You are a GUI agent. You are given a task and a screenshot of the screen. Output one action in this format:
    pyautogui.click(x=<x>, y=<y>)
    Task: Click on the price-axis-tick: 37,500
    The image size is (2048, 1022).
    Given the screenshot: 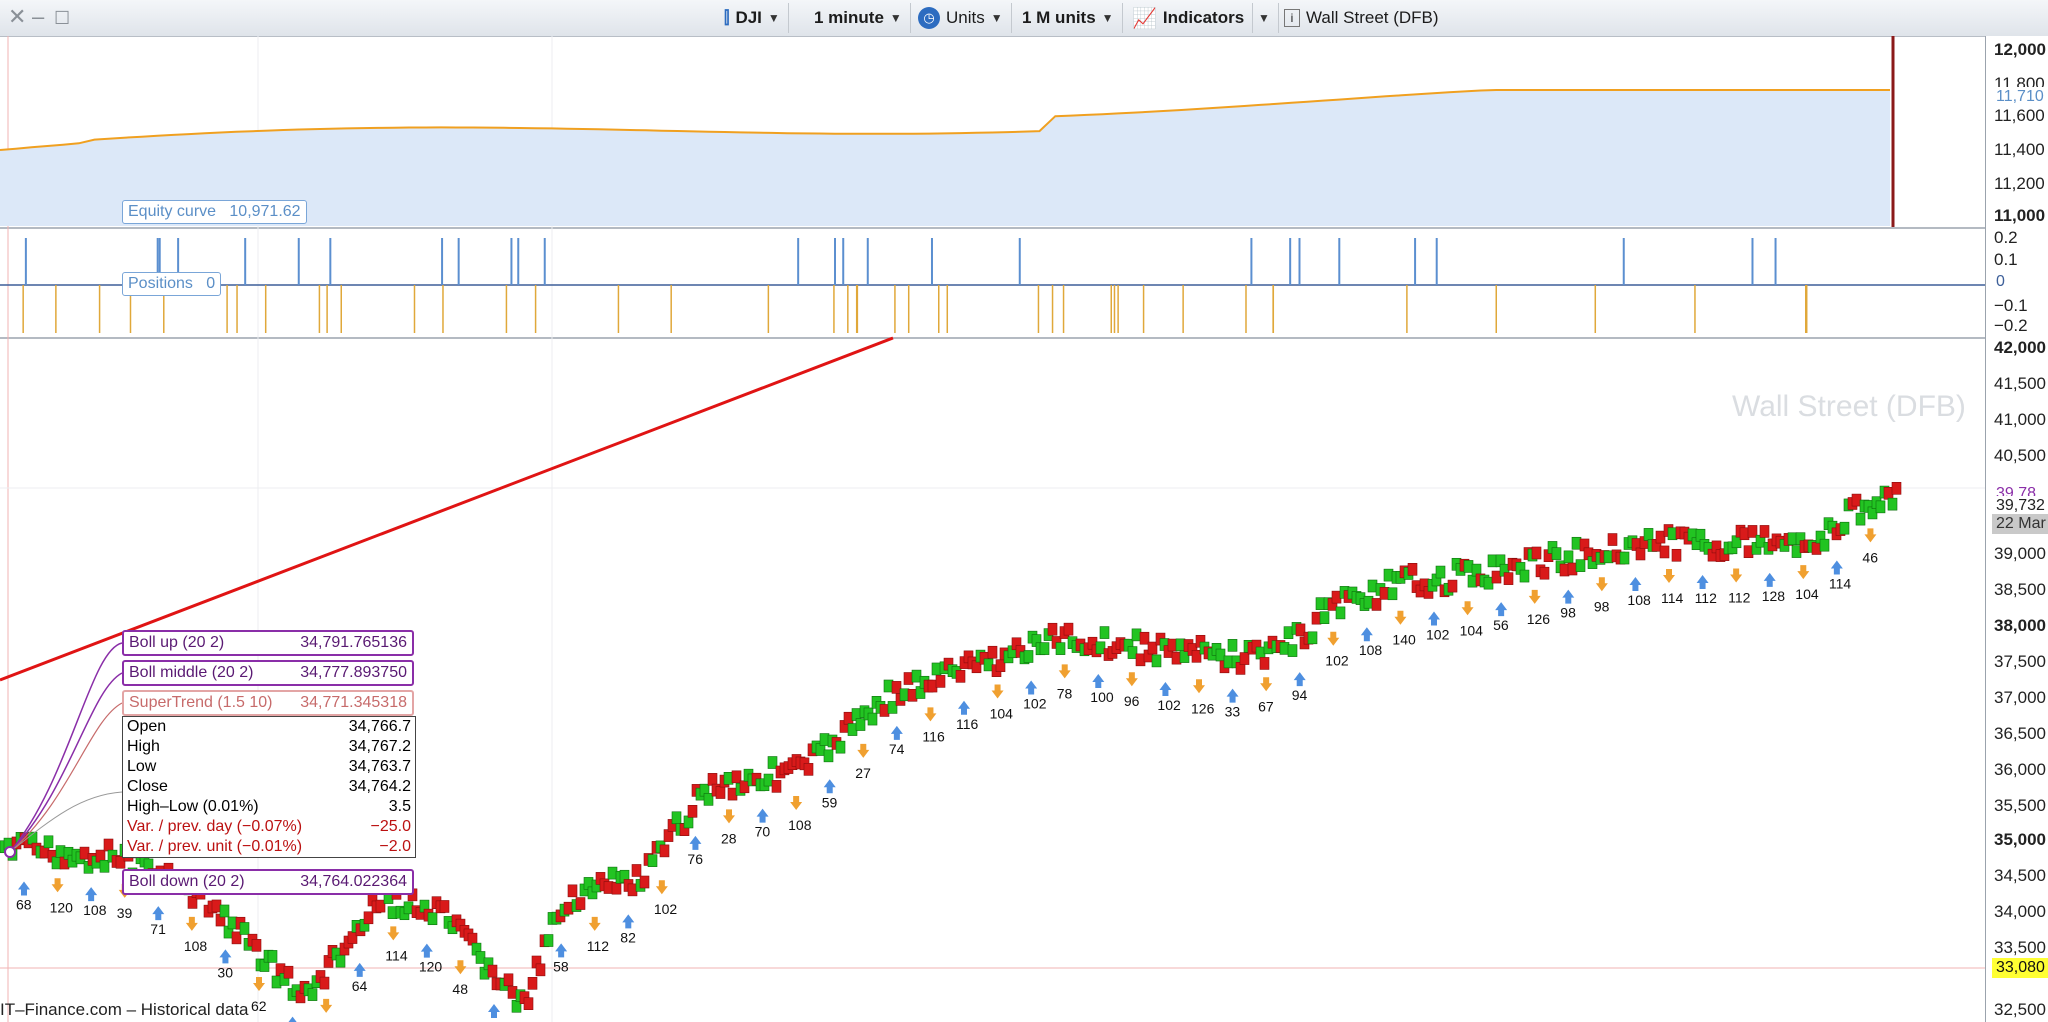 What is the action you would take?
    pyautogui.click(x=2020, y=661)
    